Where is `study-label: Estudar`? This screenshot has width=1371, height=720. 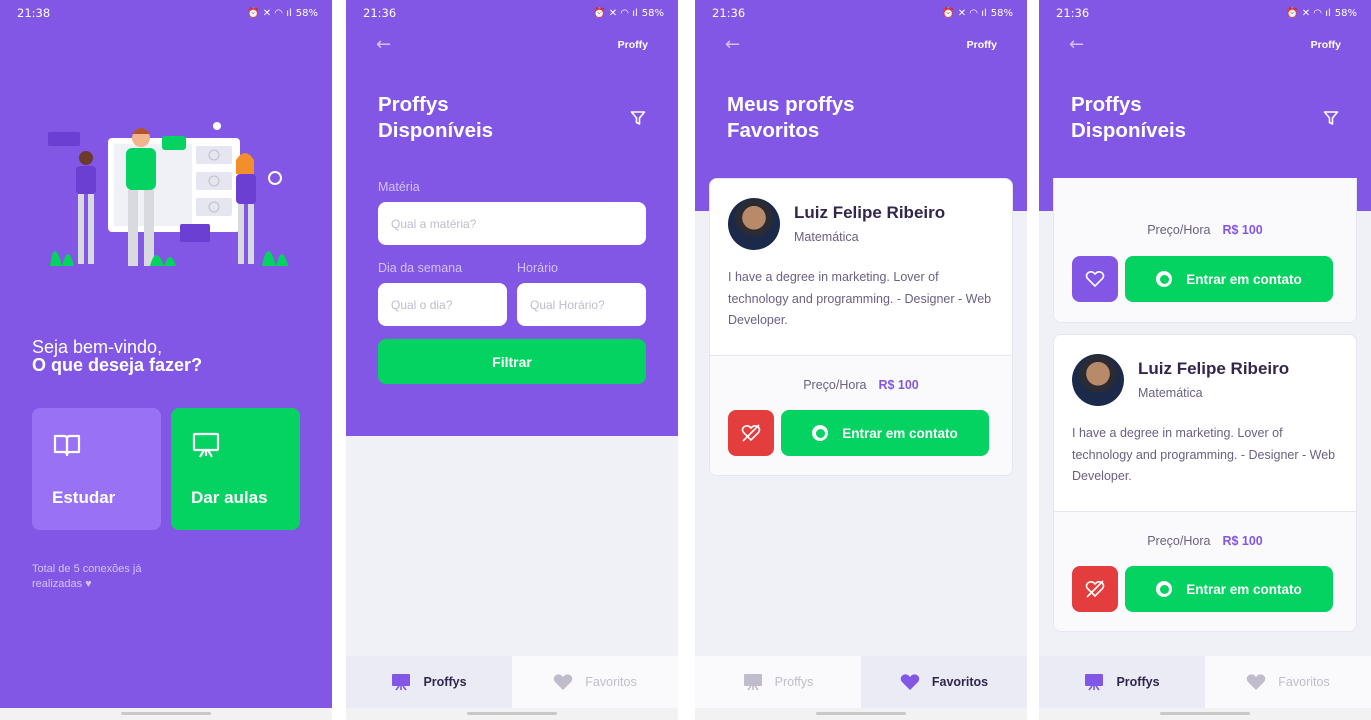
study-label: Estudar is located at coordinates (84, 497).